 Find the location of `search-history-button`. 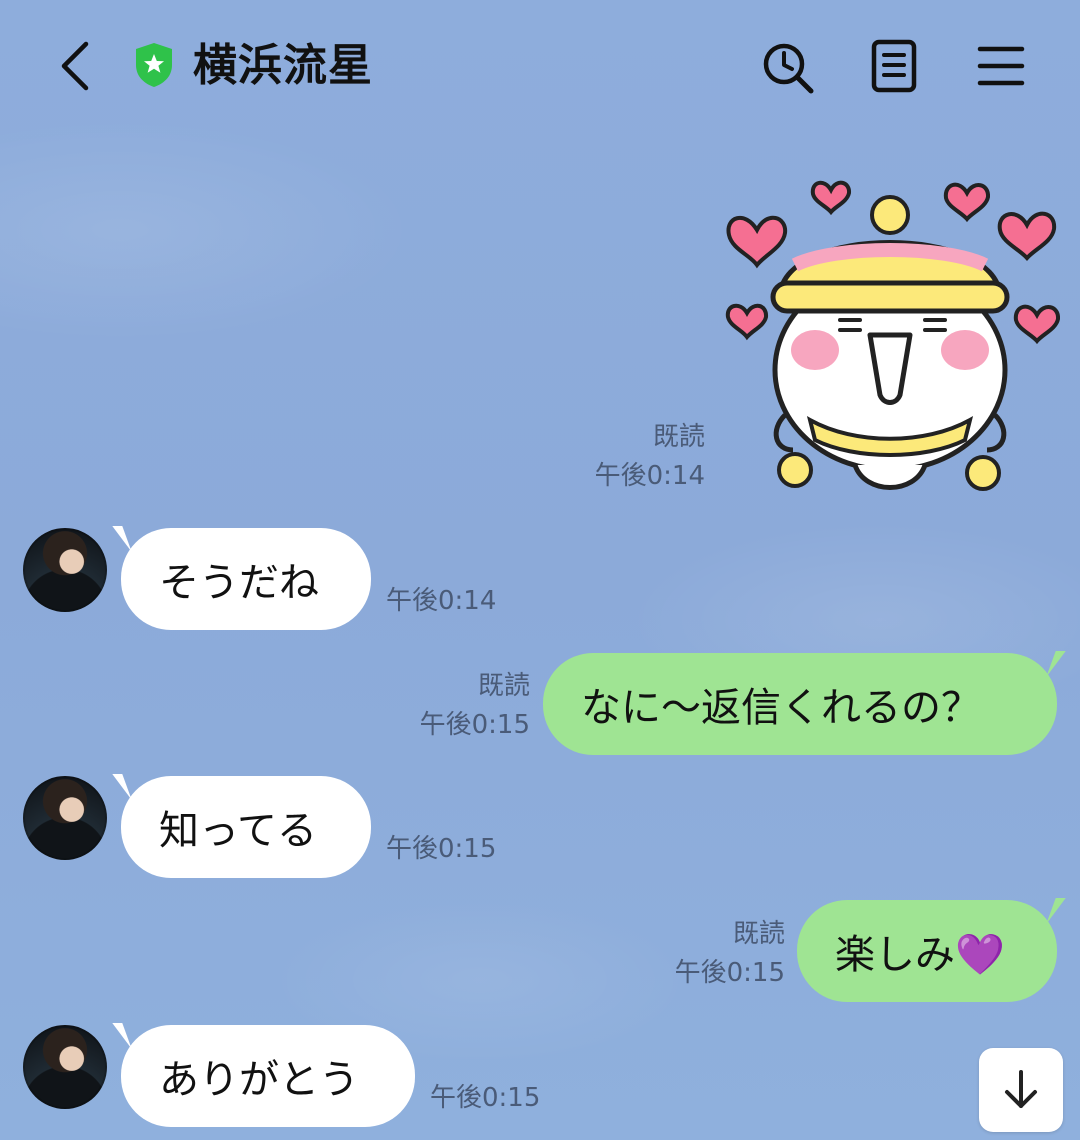

search-history-button is located at coordinates (788, 68).